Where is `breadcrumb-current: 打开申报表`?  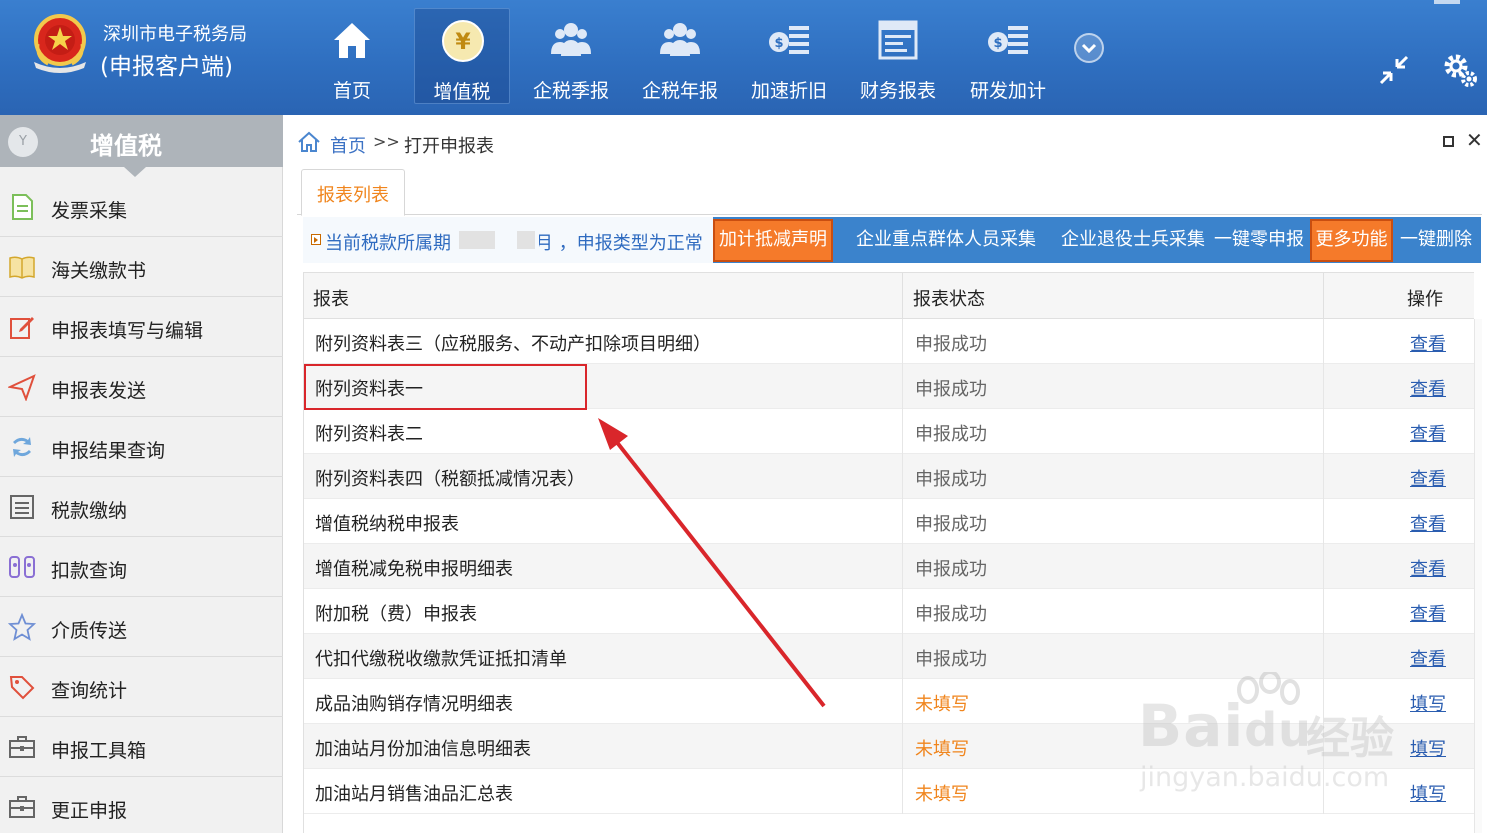 breadcrumb-current: 打开申报表 is located at coordinates (449, 146).